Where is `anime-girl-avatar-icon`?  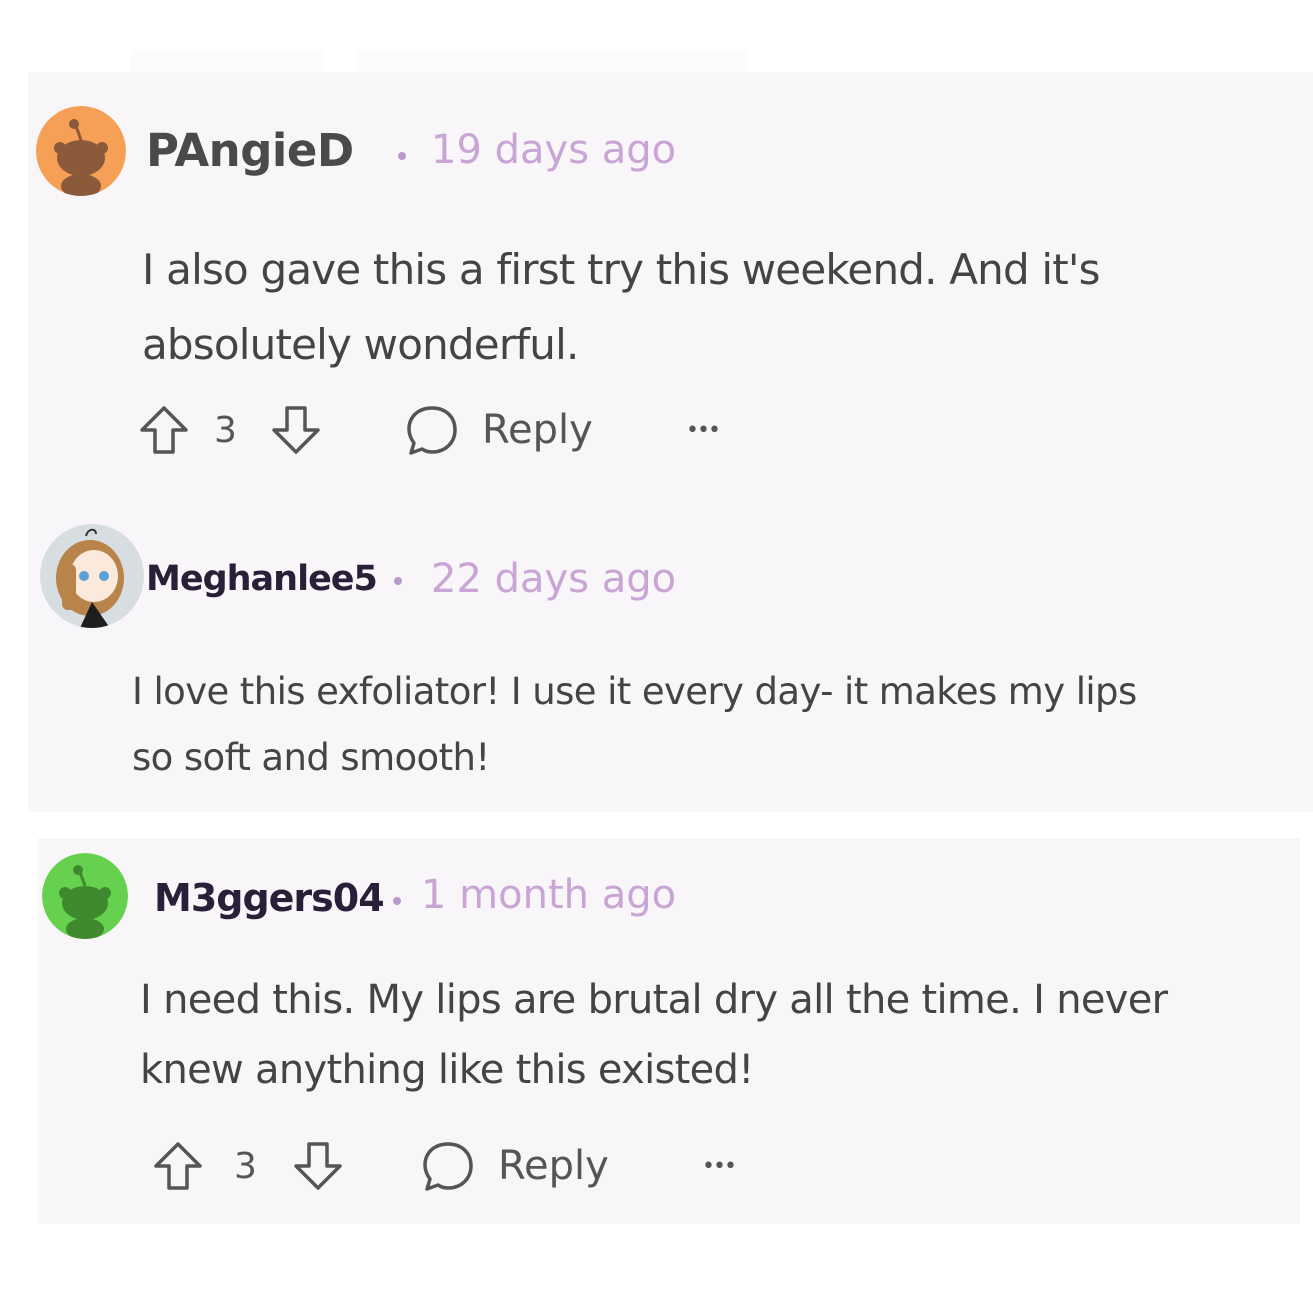 anime-girl-avatar-icon is located at coordinates (92, 576).